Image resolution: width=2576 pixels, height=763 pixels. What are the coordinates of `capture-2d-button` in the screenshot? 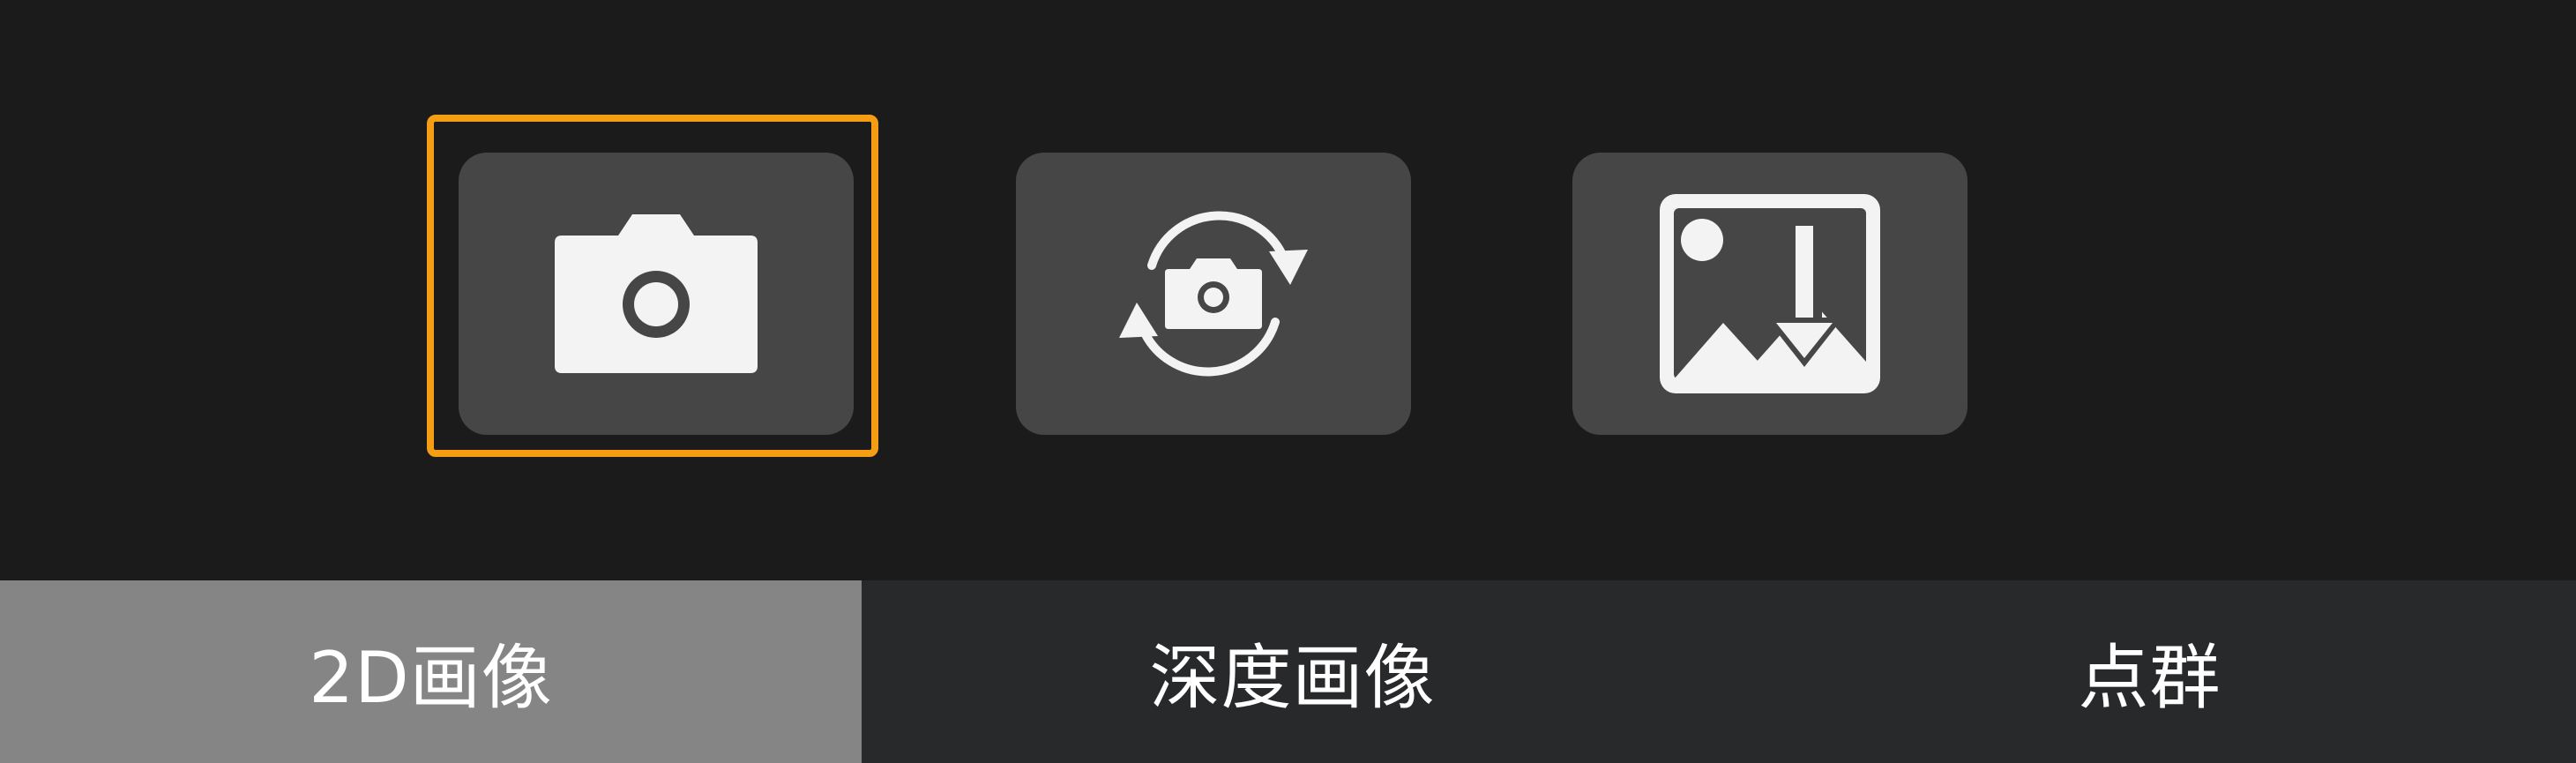 It's located at (652, 286).